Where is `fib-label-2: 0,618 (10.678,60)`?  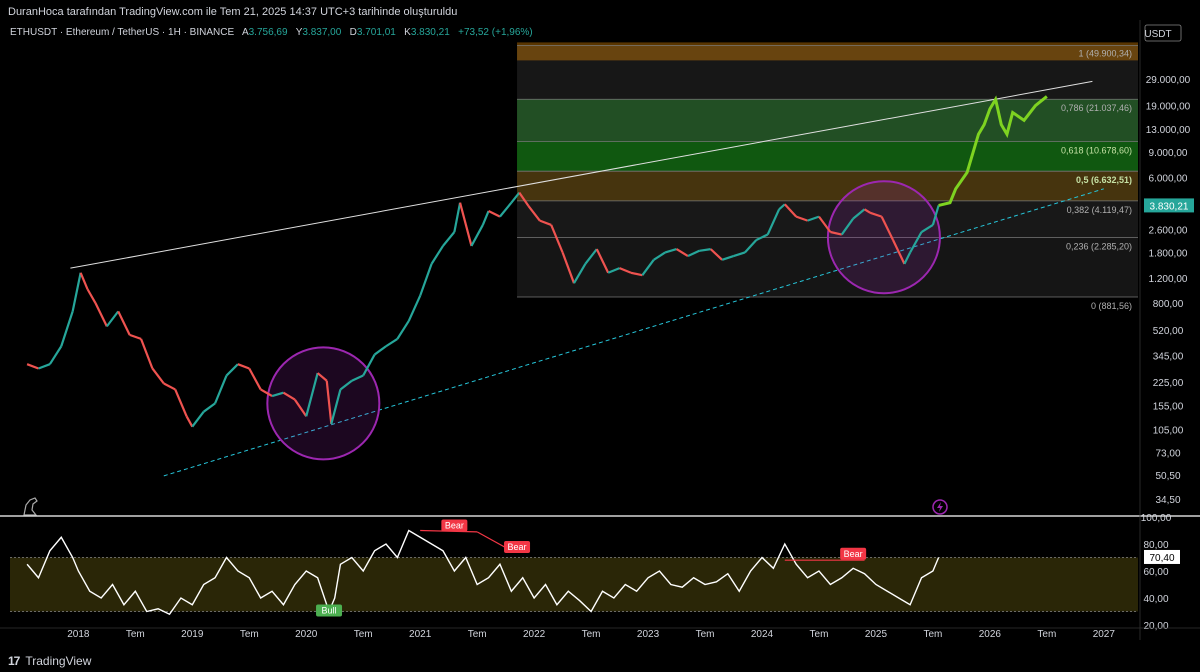 fib-label-2: 0,618 (10.678,60) is located at coordinates (1096, 151).